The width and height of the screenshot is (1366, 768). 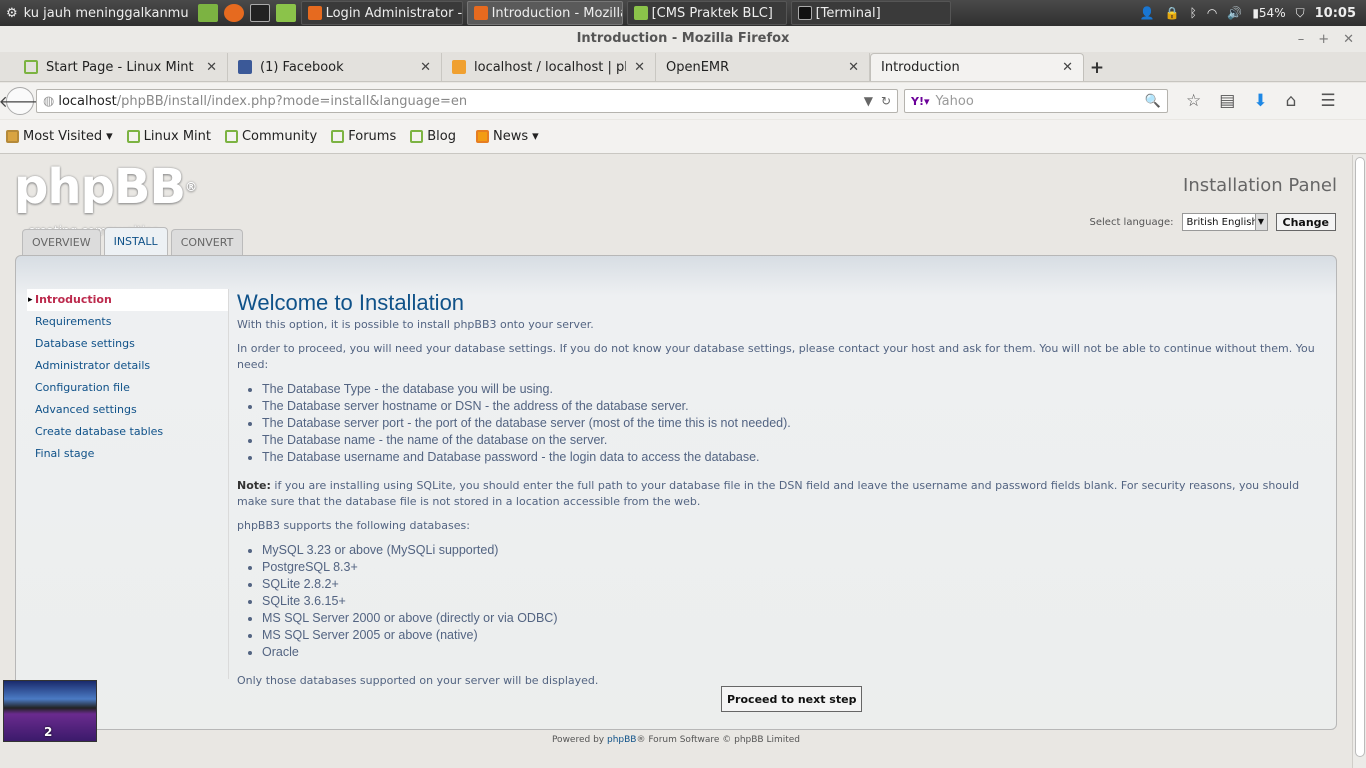 What do you see at coordinates (228, 484) in the screenshot?
I see `menu-divider` at bounding box center [228, 484].